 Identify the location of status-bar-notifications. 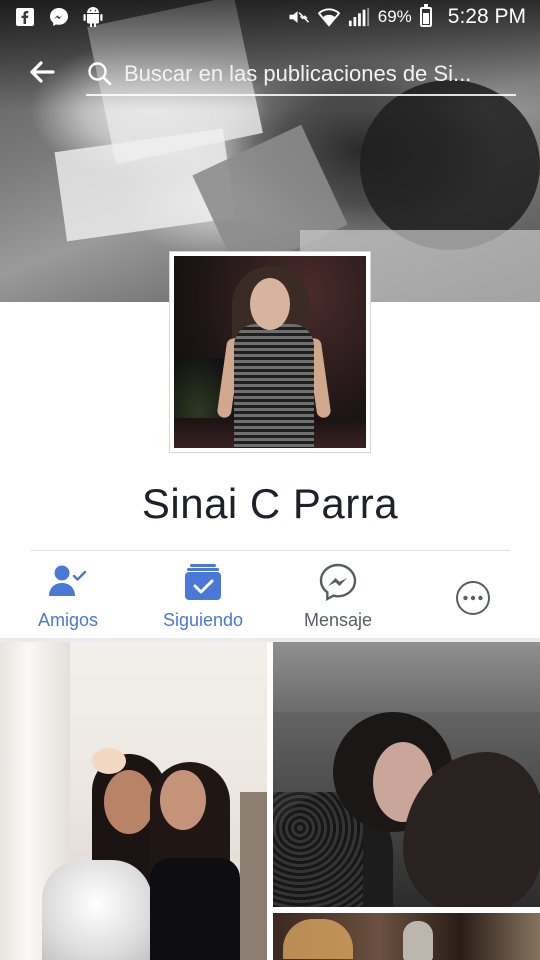
(59, 17).